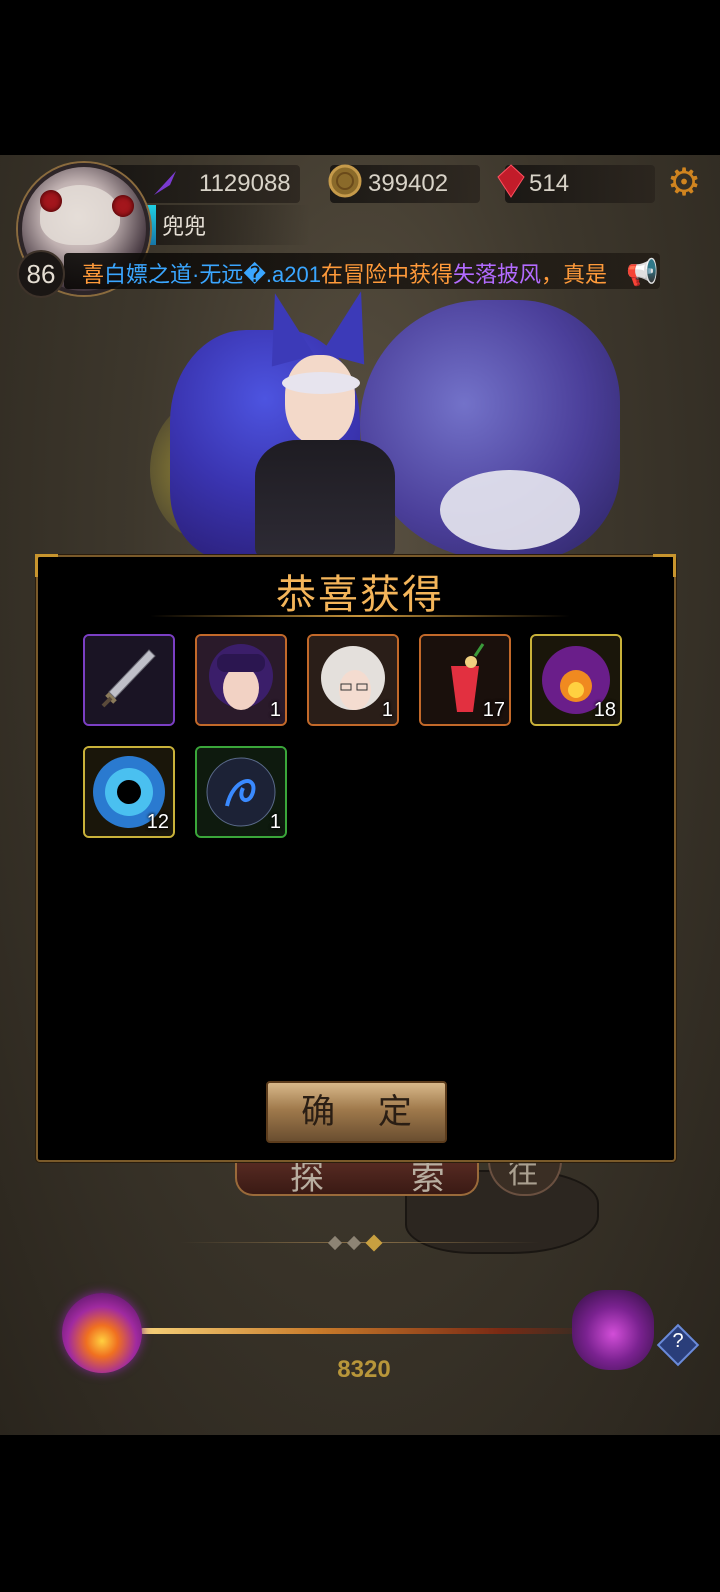 The image size is (720, 1592). I want to click on reward-item, so click(129, 680).